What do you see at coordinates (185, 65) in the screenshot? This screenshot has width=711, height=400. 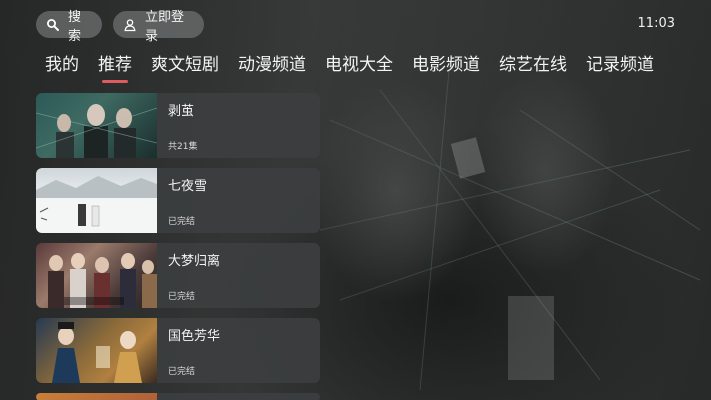 I see `tab-short-drama: 爽文短剧` at bounding box center [185, 65].